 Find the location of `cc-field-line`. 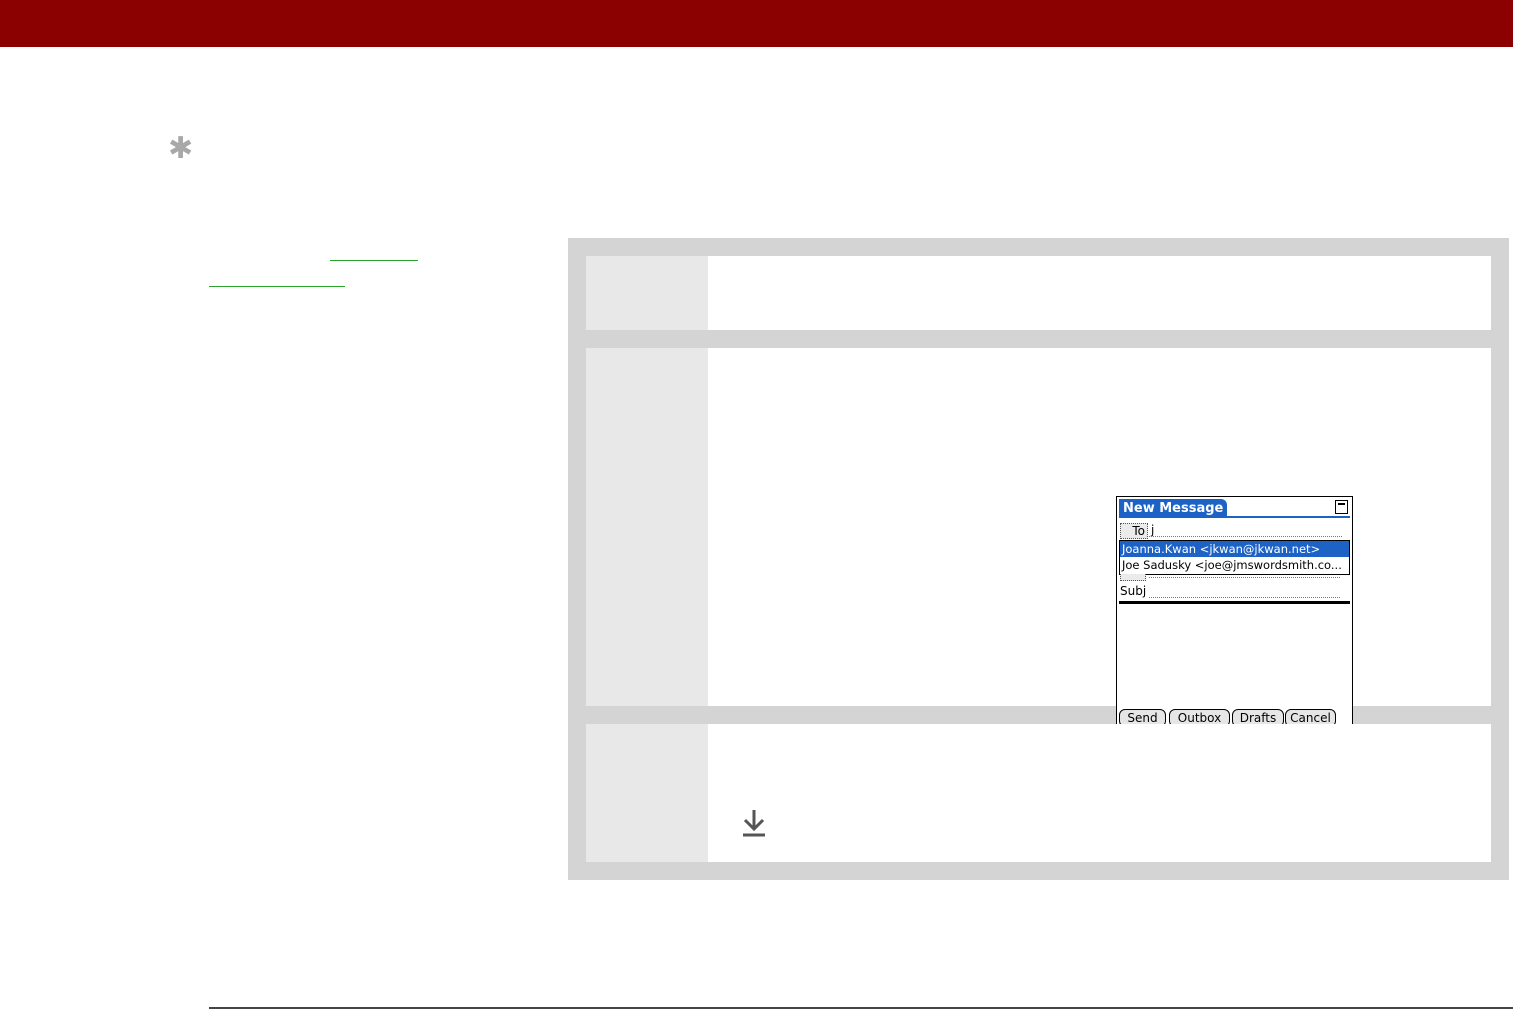

cc-field-line is located at coordinates (1244, 577).